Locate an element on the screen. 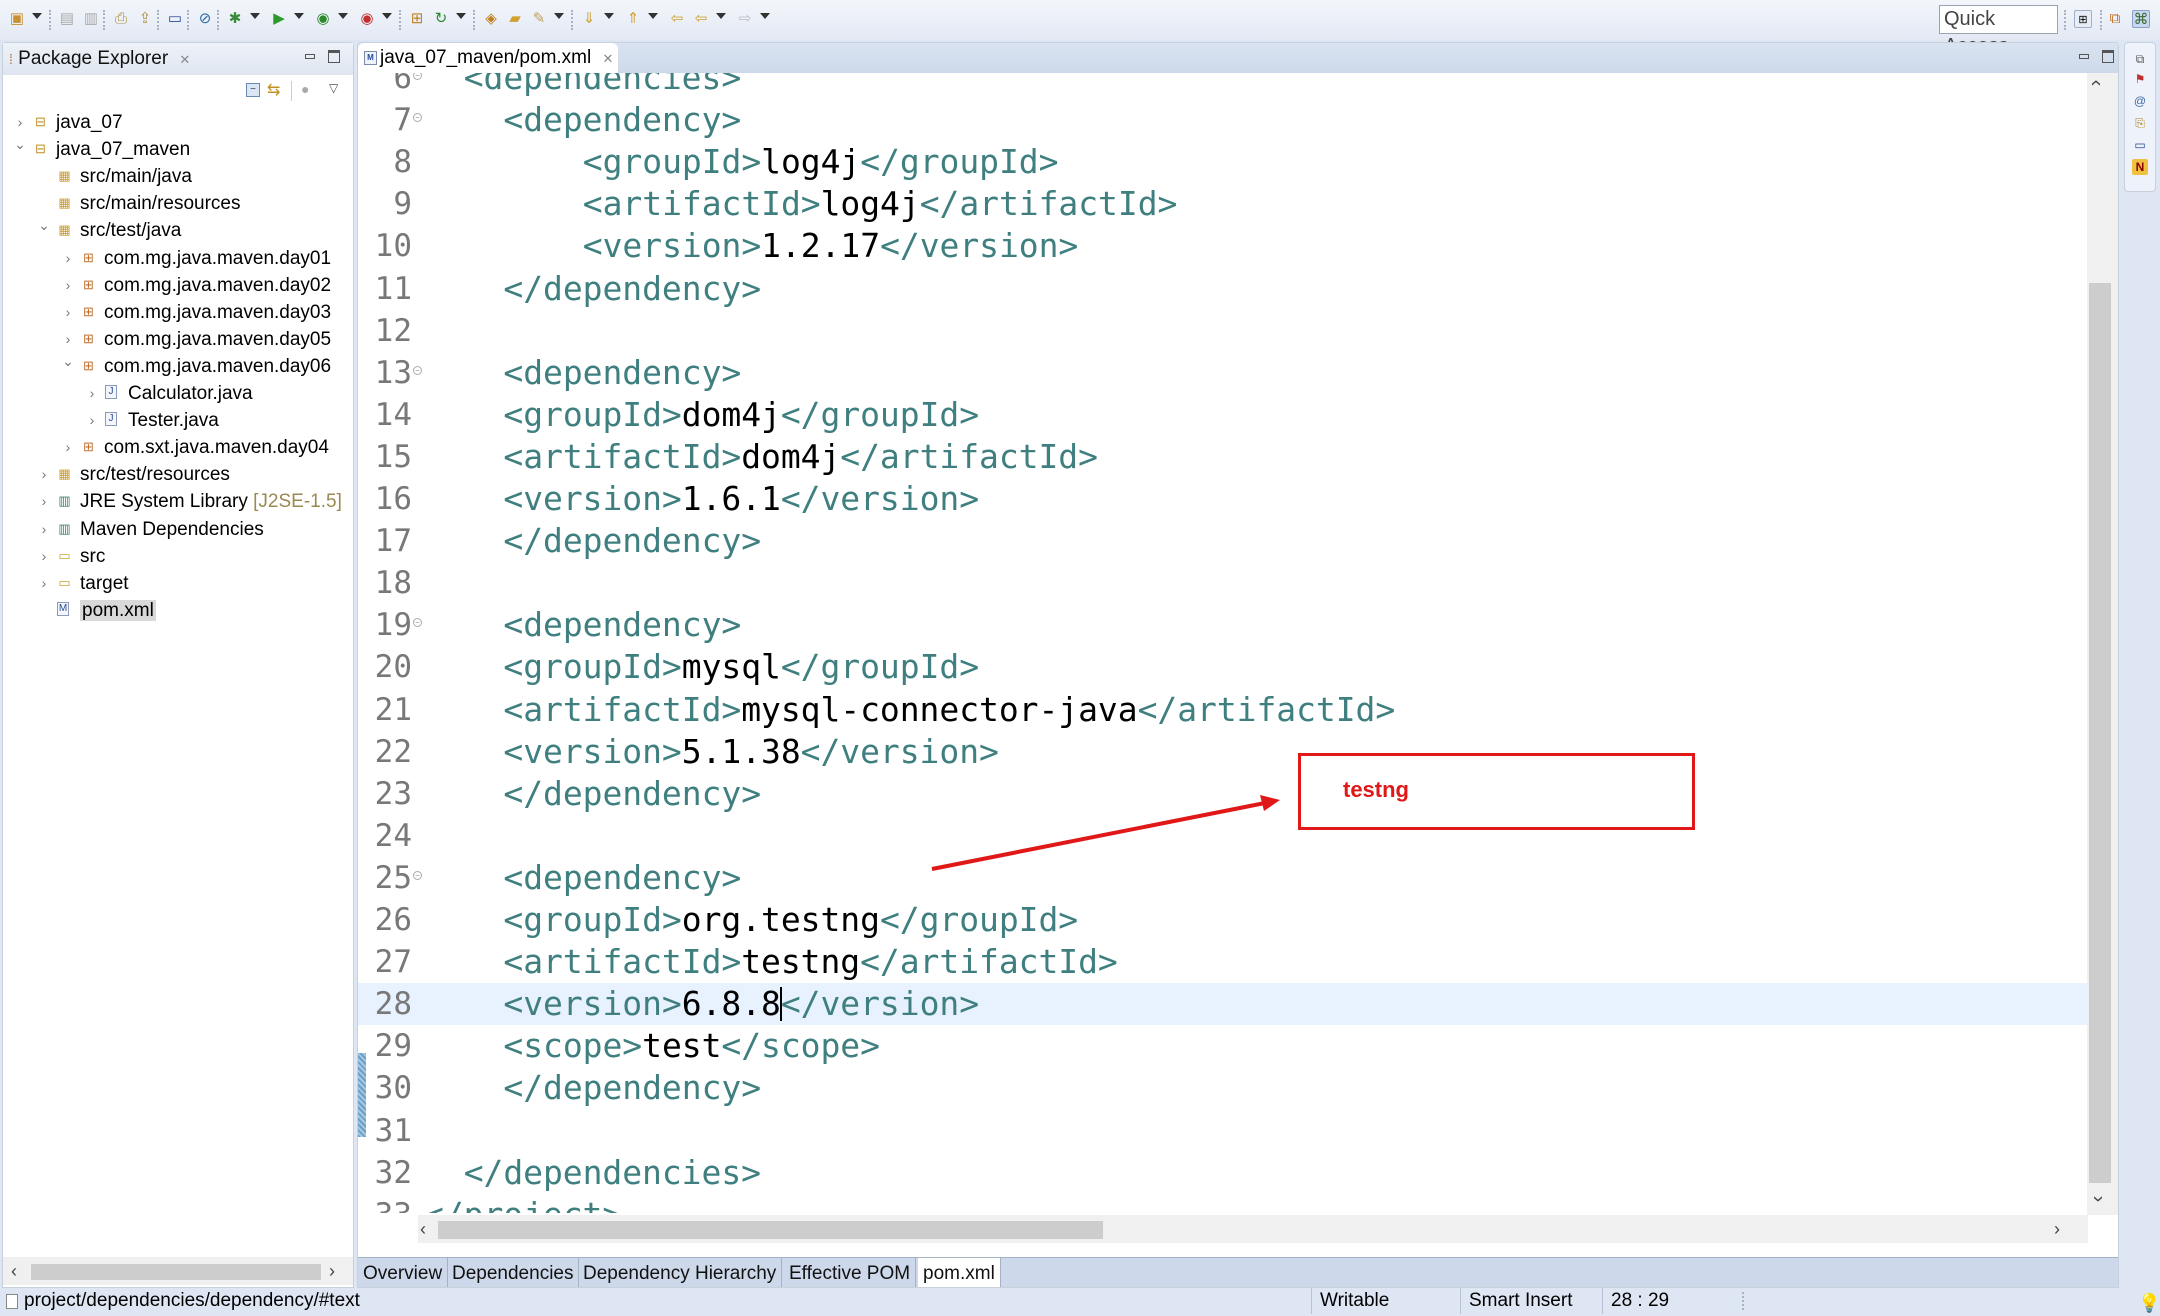  back-icon: ⇦ is located at coordinates (701, 19).